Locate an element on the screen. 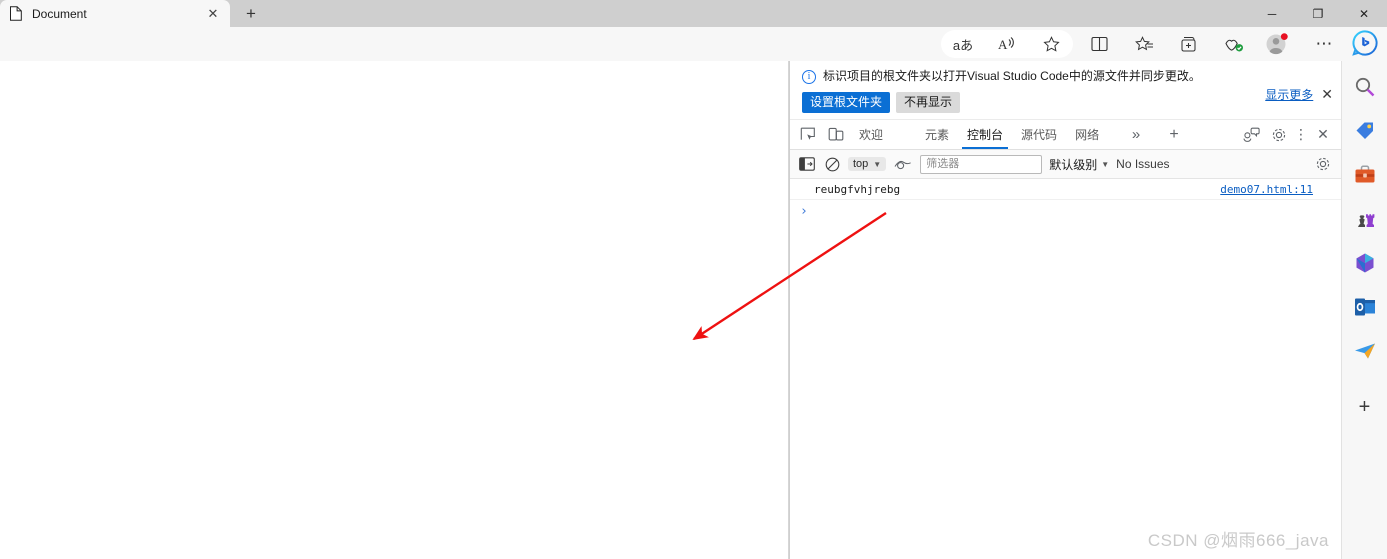 The height and width of the screenshot is (559, 1387). console-context-selector: top ▼ is located at coordinates (867, 164).